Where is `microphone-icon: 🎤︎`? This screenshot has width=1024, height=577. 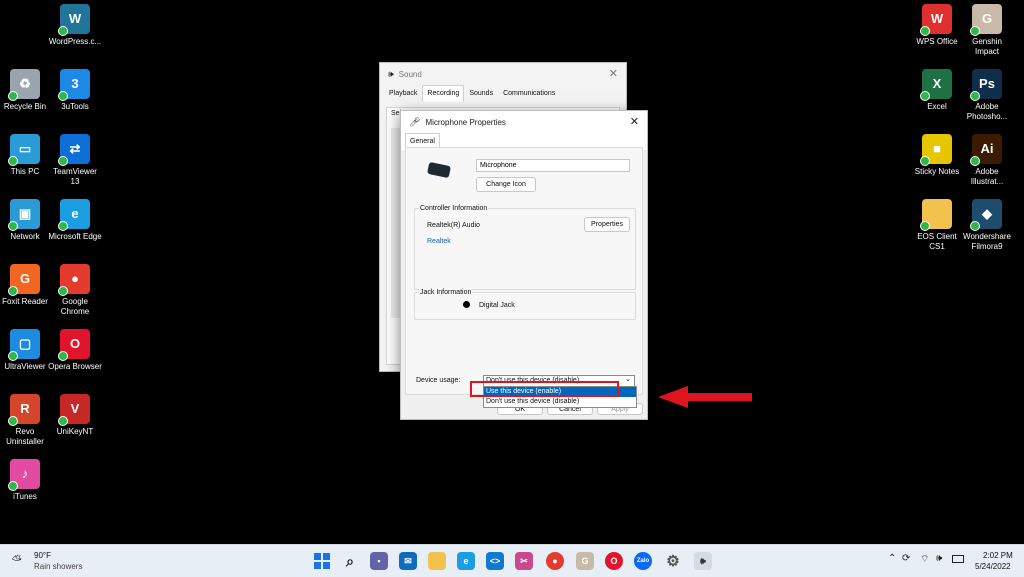 microphone-icon: 🎤︎ is located at coordinates (415, 121).